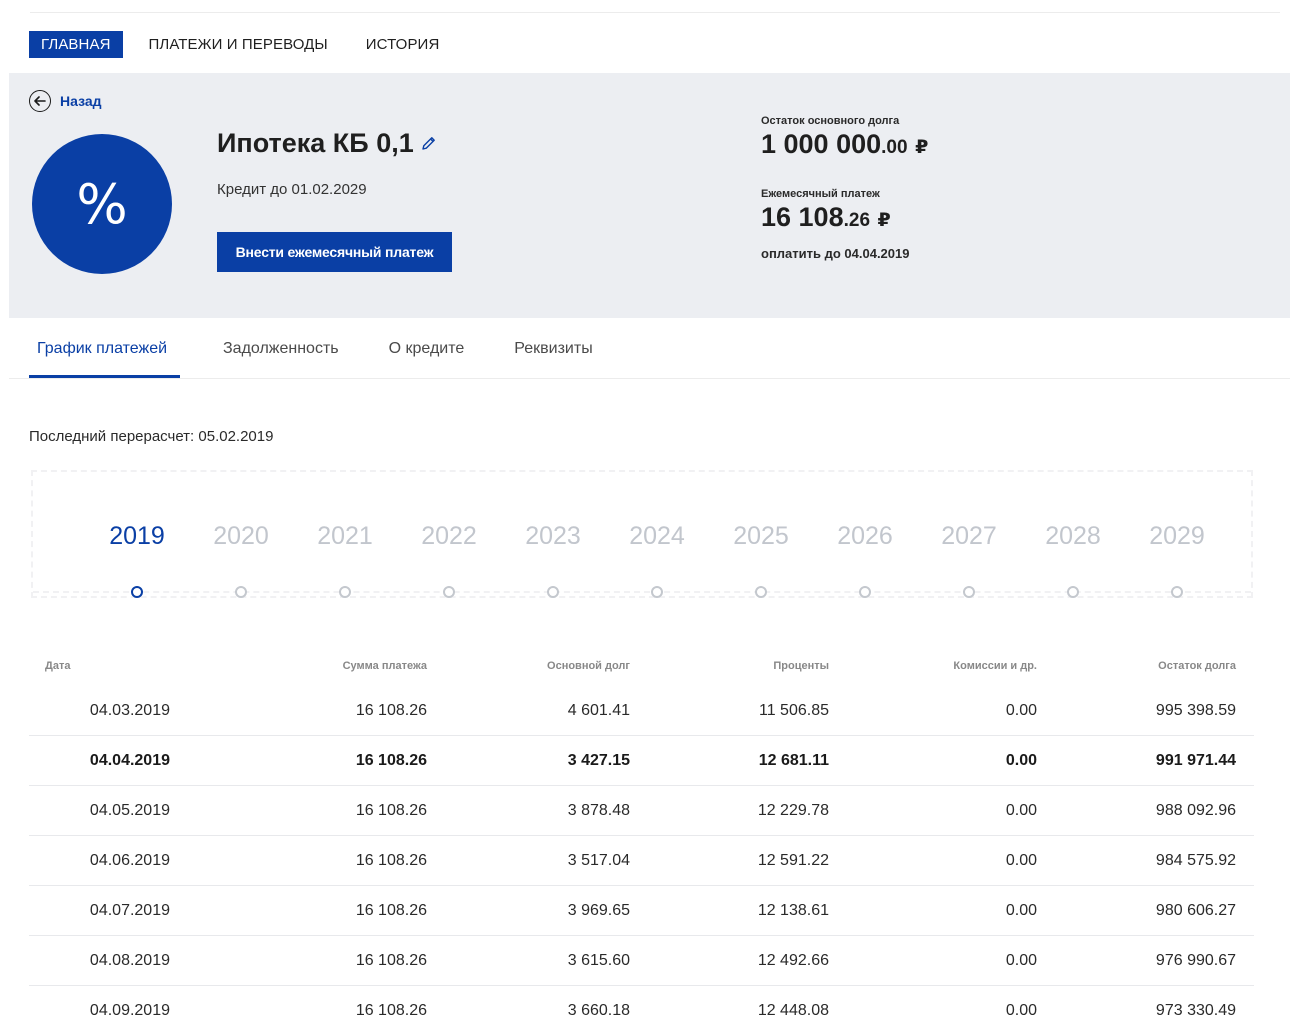  I want to click on nav-item-main: ГЛАВНАЯ, so click(76, 44).